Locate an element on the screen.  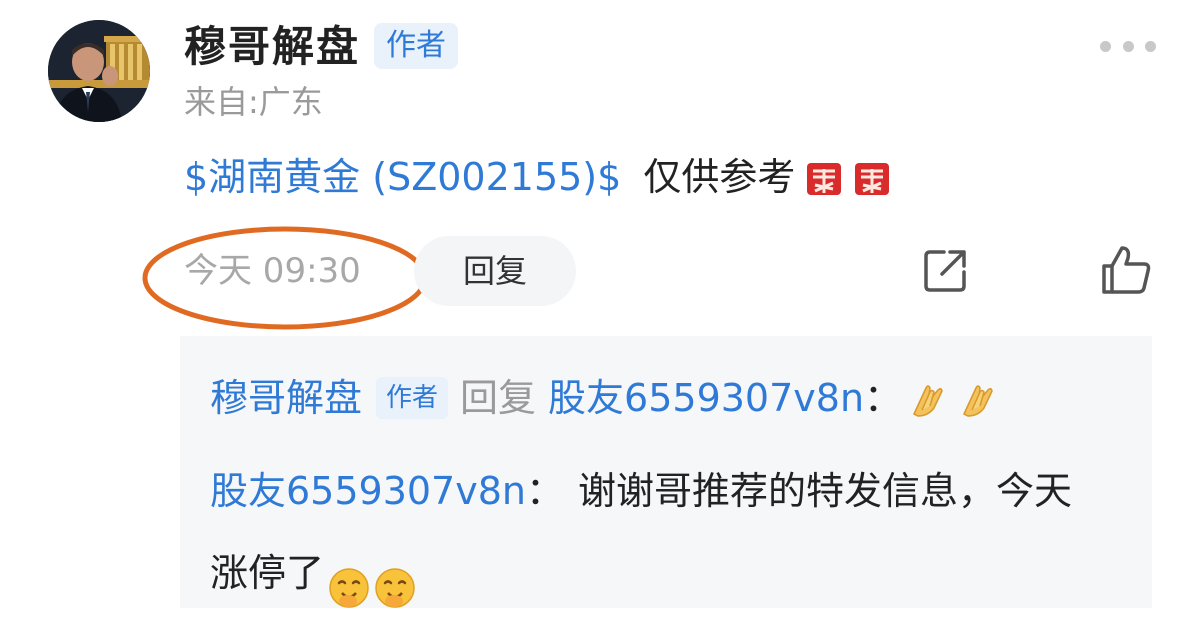
reply-word: 回复 is located at coordinates (498, 398).